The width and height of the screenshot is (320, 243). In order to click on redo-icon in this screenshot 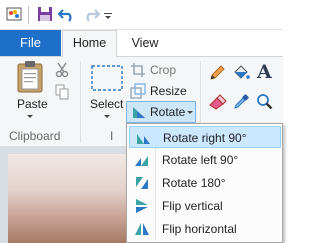, I will do `click(91, 14)`.